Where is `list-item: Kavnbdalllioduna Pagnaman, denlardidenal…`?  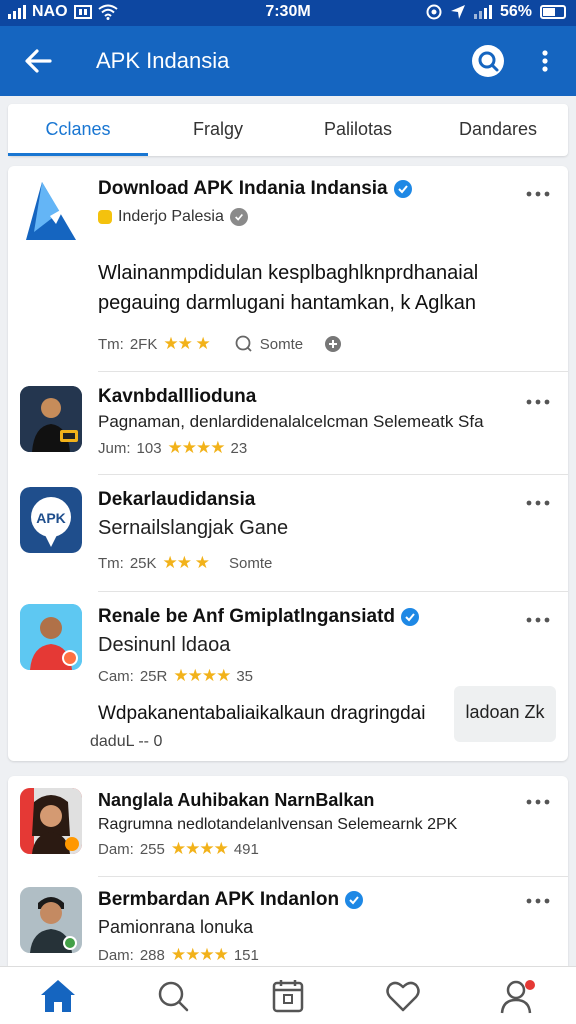 list-item: Kavnbdalllioduna Pagnaman, denlardidenal… is located at coordinates (288, 423).